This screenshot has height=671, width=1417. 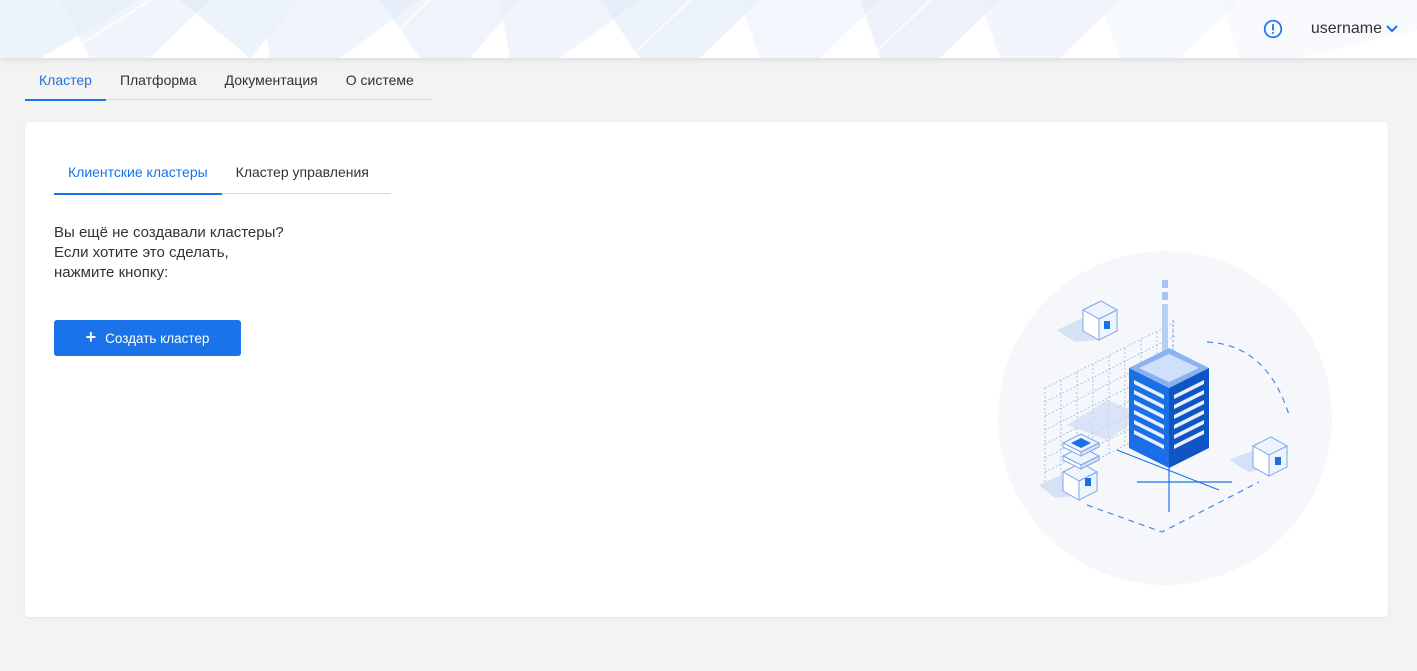 What do you see at coordinates (138, 176) in the screenshot?
I see `tab-client-clusters: Клиентские кластеры` at bounding box center [138, 176].